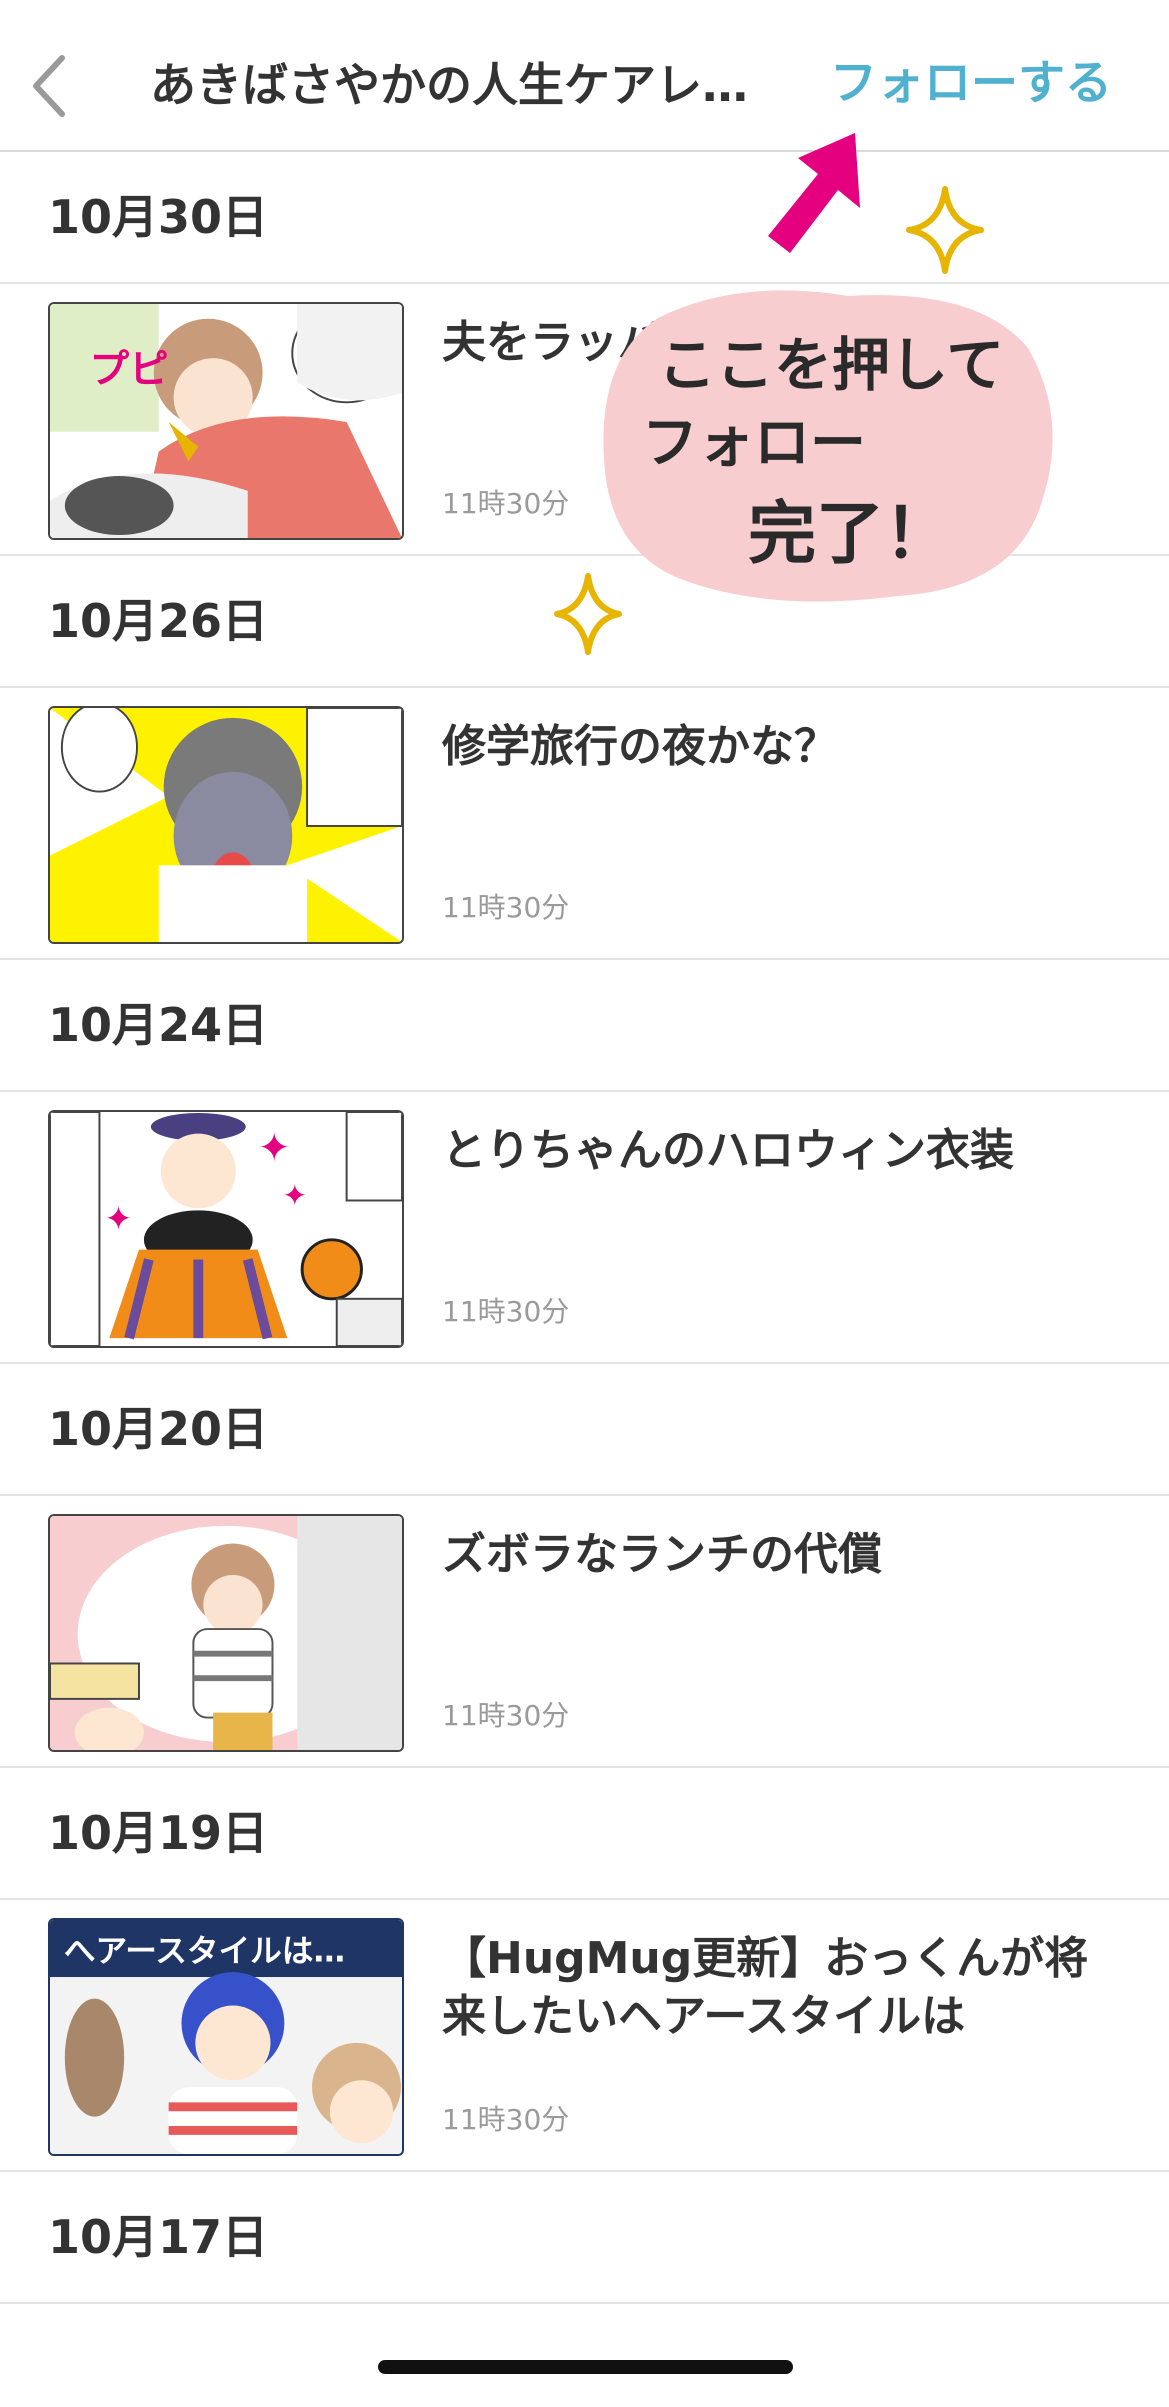 The height and width of the screenshot is (2407, 1169). Describe the element at coordinates (640, 746) in the screenshot. I see `article-title: 修学旅行の夜かな？` at that location.